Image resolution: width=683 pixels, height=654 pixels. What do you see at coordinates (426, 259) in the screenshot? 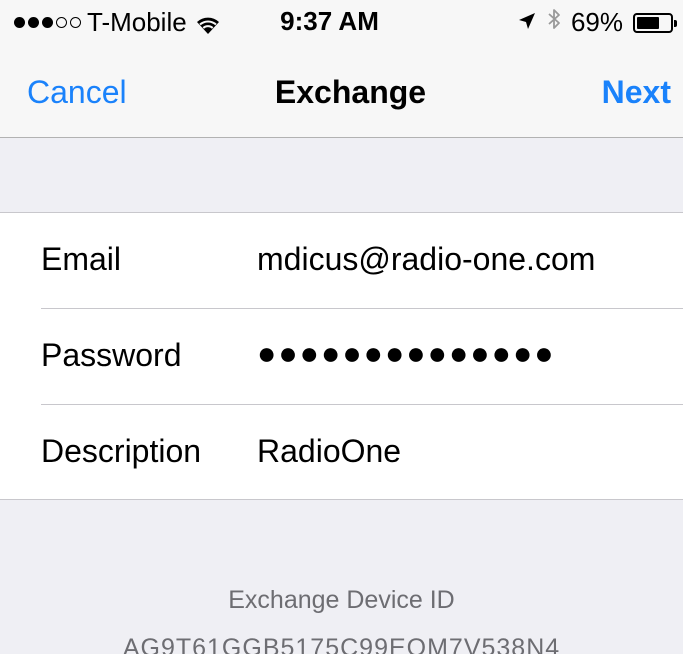
I see `email-field: mdicus@radio-one.com` at bounding box center [426, 259].